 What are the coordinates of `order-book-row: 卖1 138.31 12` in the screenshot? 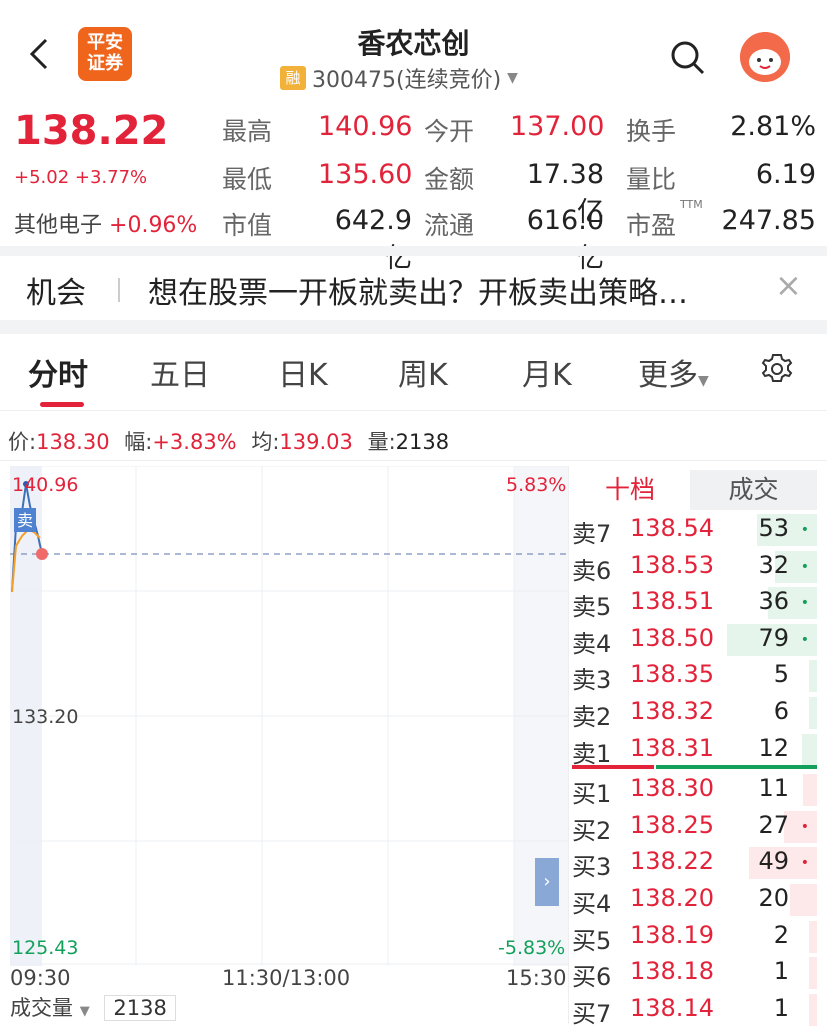 It's located at (694, 750).